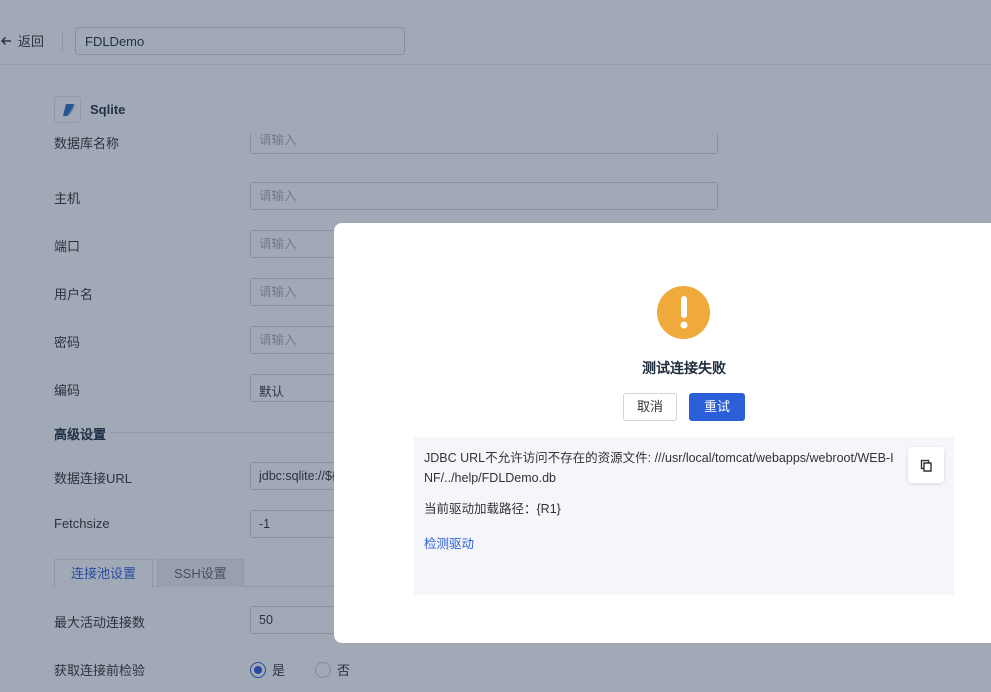 The height and width of the screenshot is (692, 991). What do you see at coordinates (717, 407) in the screenshot?
I see `retry-button: 重试` at bounding box center [717, 407].